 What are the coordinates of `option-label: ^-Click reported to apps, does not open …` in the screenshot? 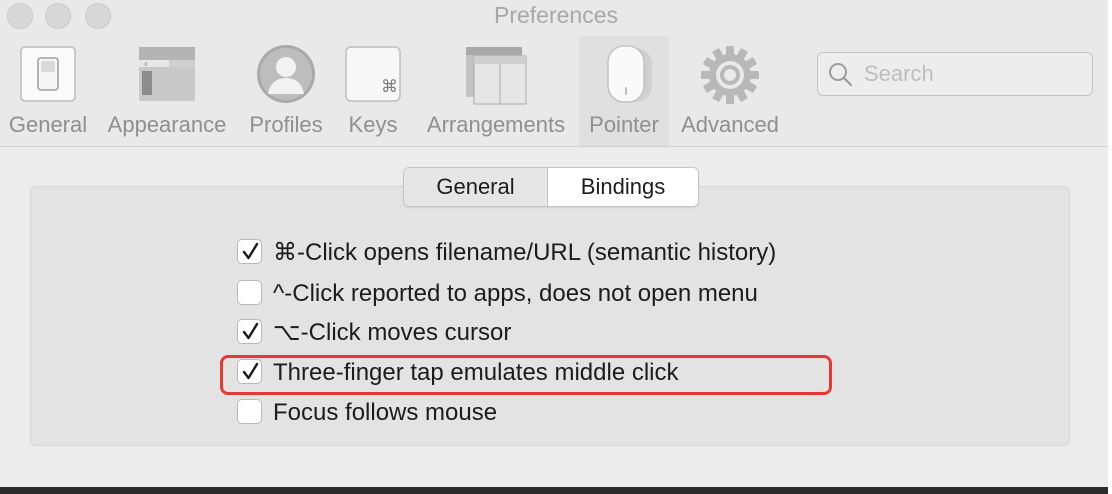 It's located at (515, 293).